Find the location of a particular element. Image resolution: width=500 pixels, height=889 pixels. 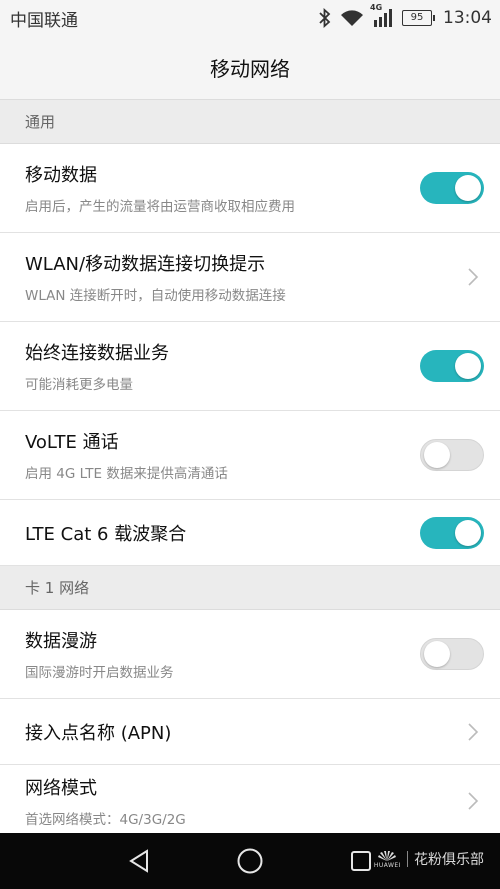

status-icons: 4G 95 13:04 is located at coordinates (405, 15).